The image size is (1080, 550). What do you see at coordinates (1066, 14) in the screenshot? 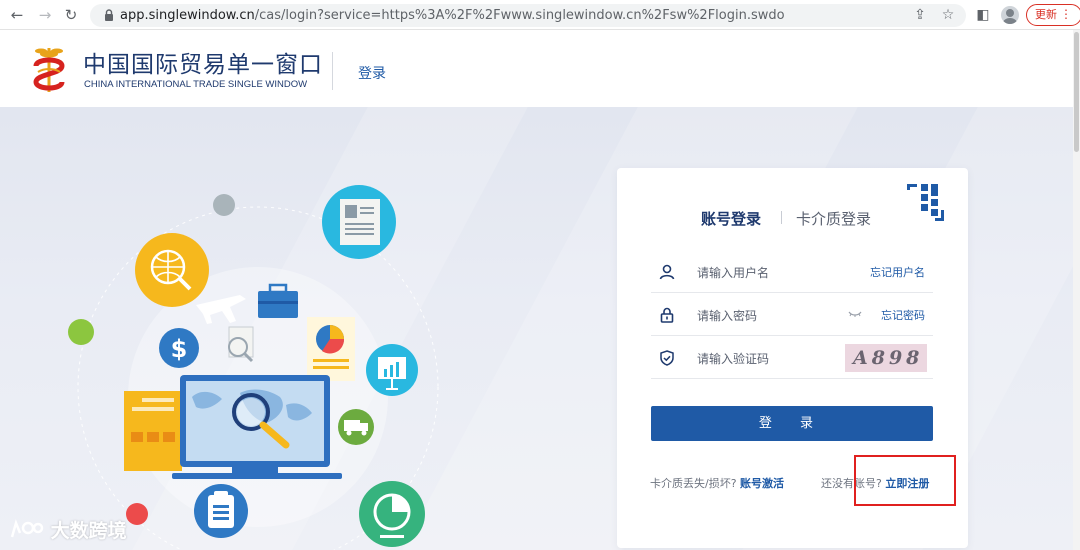
I see `more-icon: ⋮` at bounding box center [1066, 14].